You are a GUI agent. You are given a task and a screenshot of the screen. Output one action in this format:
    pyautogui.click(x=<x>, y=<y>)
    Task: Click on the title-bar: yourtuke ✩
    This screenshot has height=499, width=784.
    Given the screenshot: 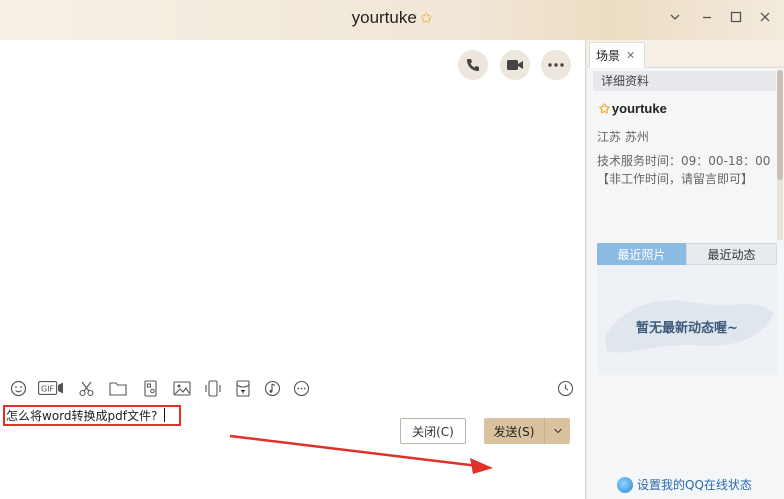 What is the action you would take?
    pyautogui.click(x=392, y=20)
    